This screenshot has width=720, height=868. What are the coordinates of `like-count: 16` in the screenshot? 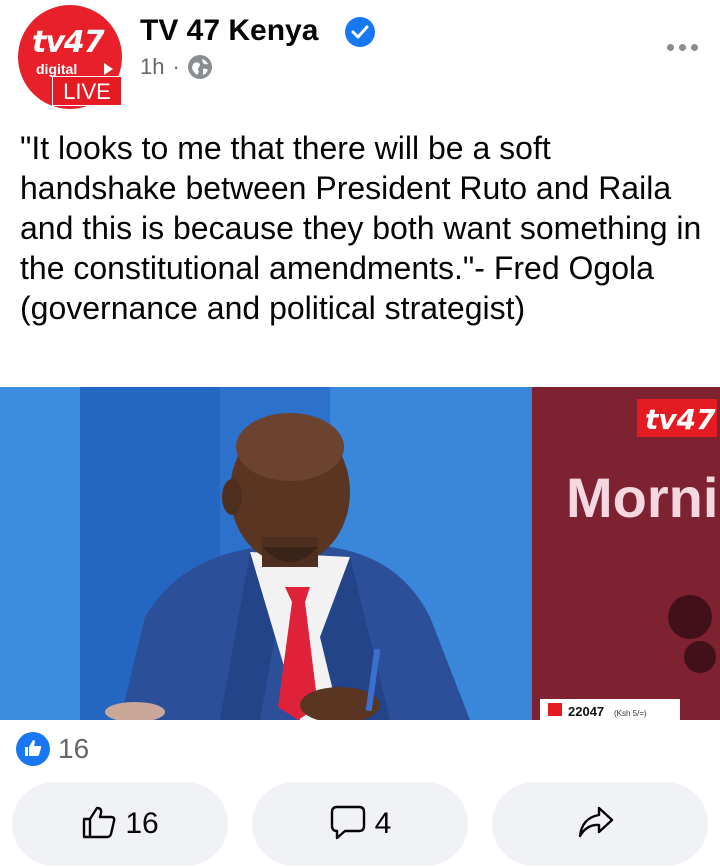 It's located at (142, 823).